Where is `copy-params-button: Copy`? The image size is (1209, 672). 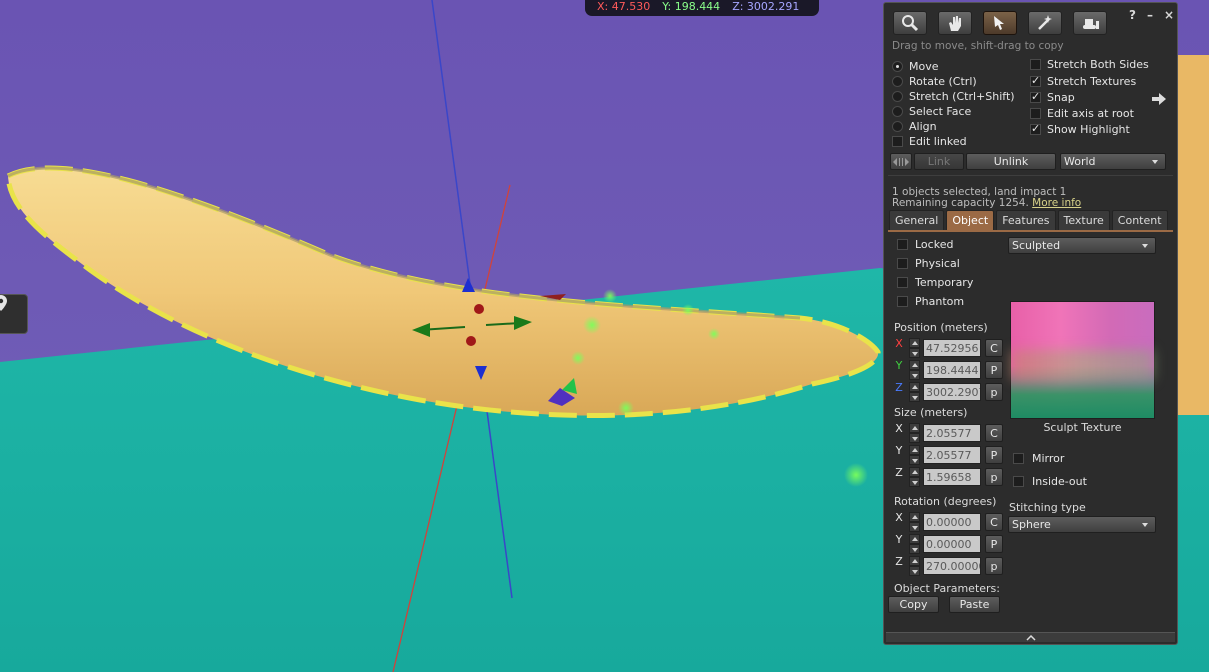 copy-params-button: Copy is located at coordinates (913, 604).